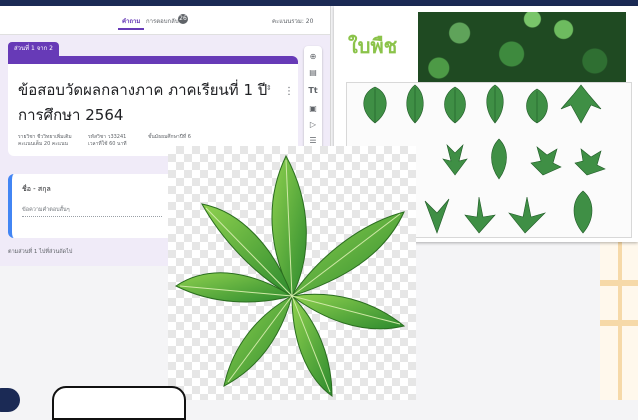  What do you see at coordinates (40, 252) in the screenshot?
I see `after-section-label: ตามส่วนที่ 1 ไปที่ส่วนถัดไป` at bounding box center [40, 252].